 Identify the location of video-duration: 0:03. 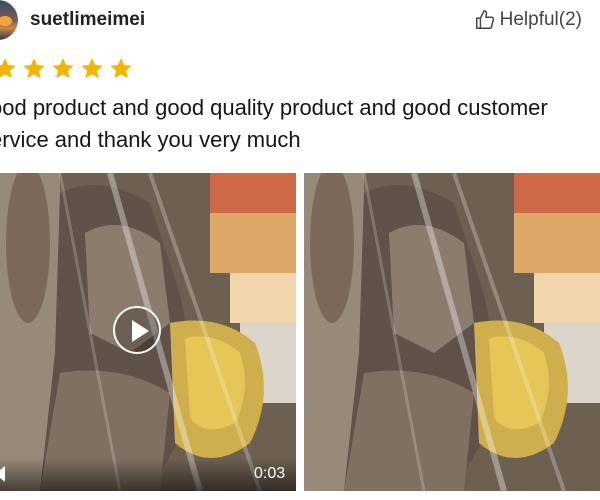
(270, 473).